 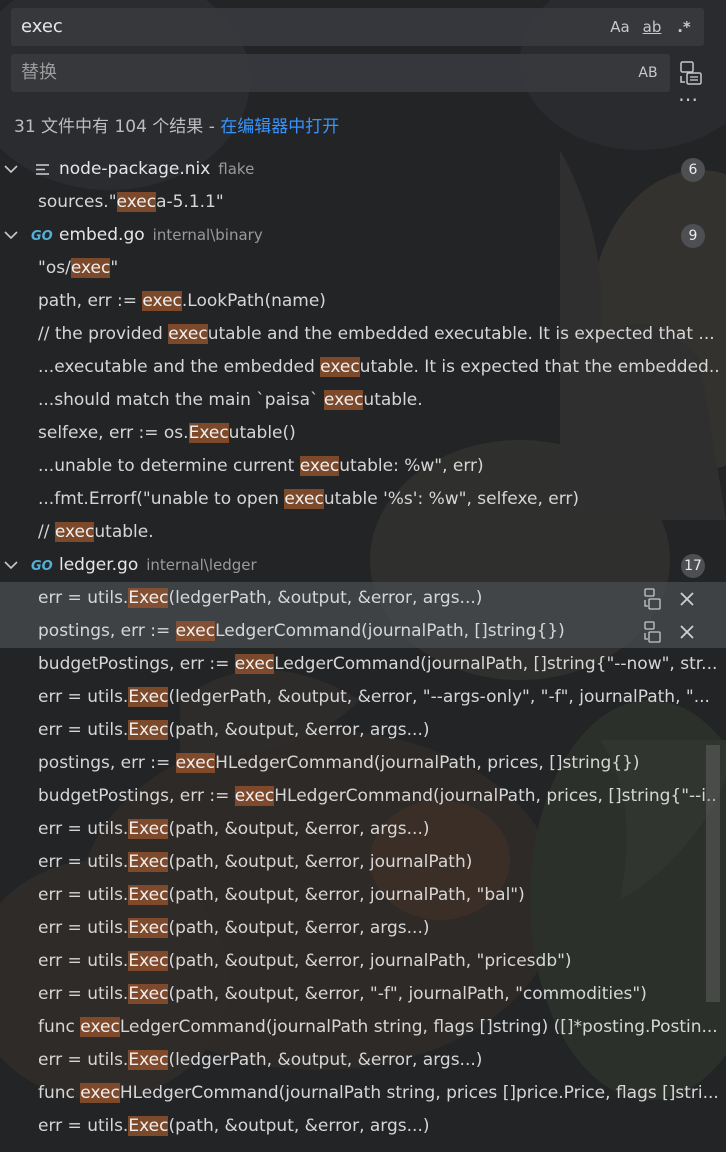 I want to click on file-name-label: ledger.go, so click(x=99, y=565).